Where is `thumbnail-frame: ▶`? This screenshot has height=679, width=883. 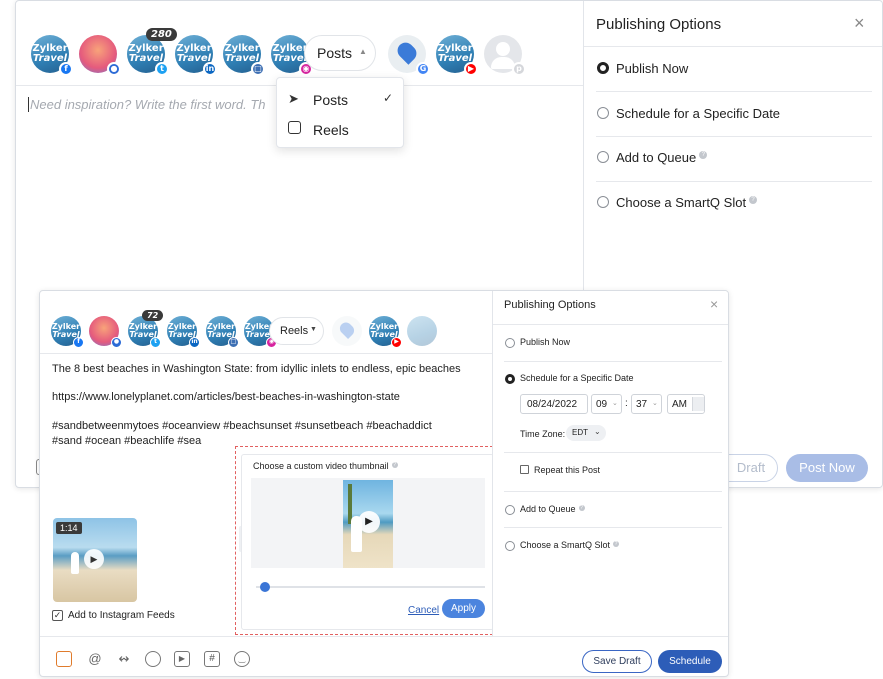
thumbnail-frame: ▶ is located at coordinates (368, 524).